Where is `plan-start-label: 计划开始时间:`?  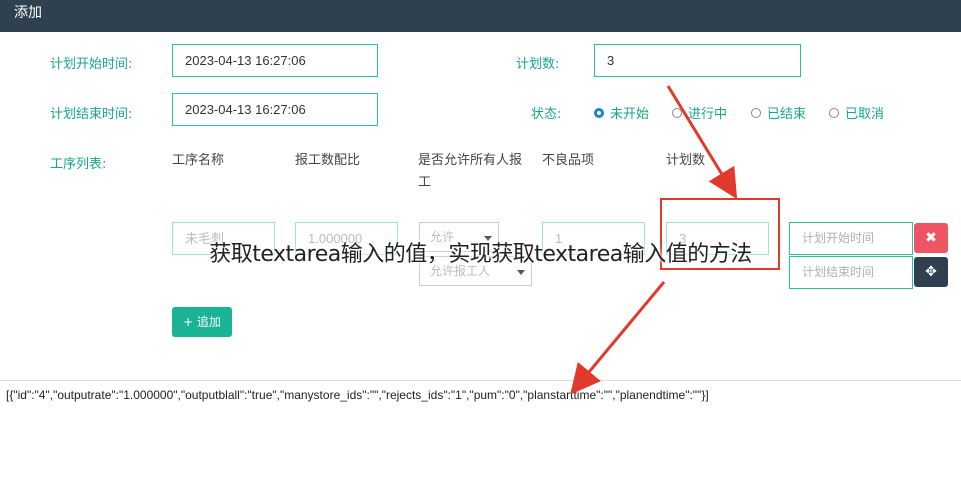 plan-start-label: 计划开始时间: is located at coordinates (91, 64).